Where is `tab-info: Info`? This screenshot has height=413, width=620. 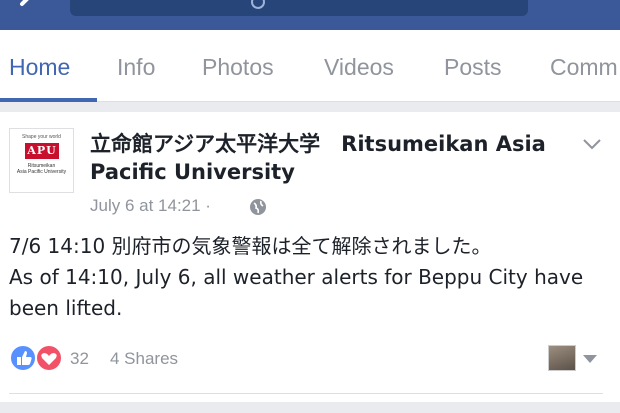
tab-info: Info is located at coordinates (136, 67).